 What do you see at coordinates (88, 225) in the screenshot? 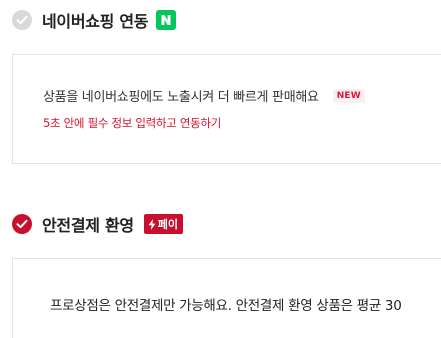
I see `safe-payment-title: 안전결제 환영` at bounding box center [88, 225].